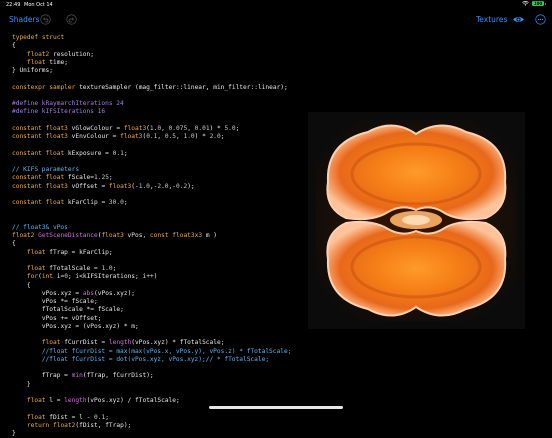  What do you see at coordinates (45, 19) in the screenshot?
I see `undo-icon` at bounding box center [45, 19].